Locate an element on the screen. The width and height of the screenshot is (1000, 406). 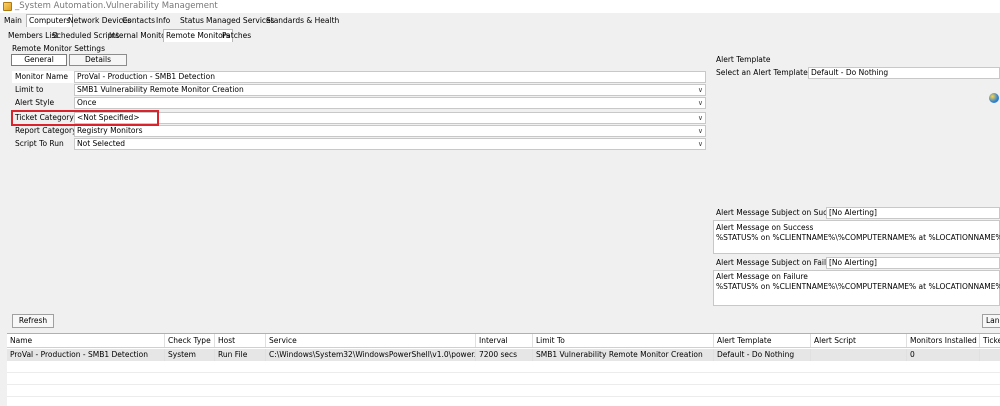
windows-logo-icon is located at coordinates (994, 98).